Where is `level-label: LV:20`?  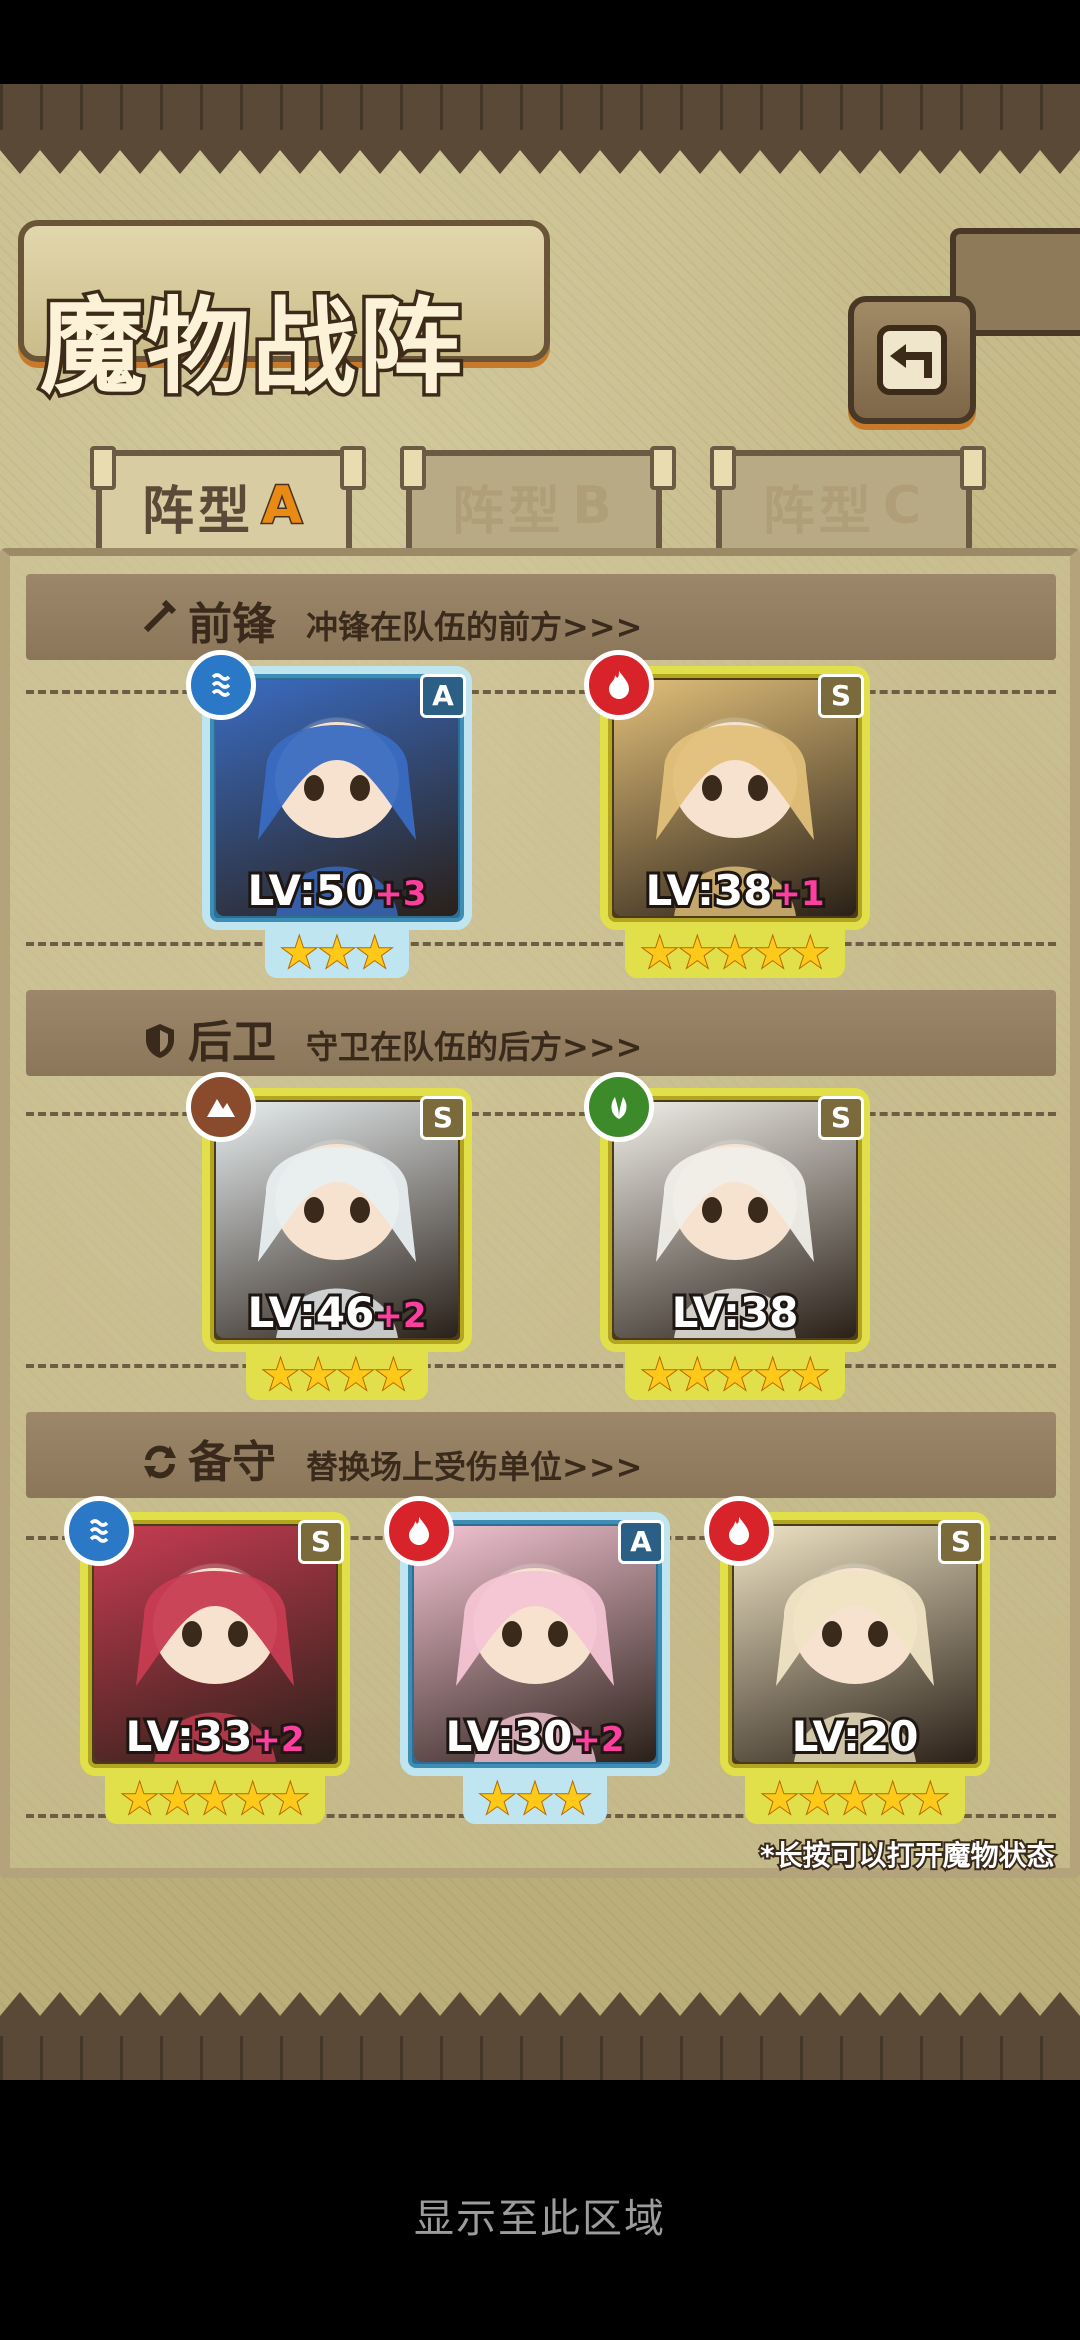 level-label: LV:20 is located at coordinates (855, 1736).